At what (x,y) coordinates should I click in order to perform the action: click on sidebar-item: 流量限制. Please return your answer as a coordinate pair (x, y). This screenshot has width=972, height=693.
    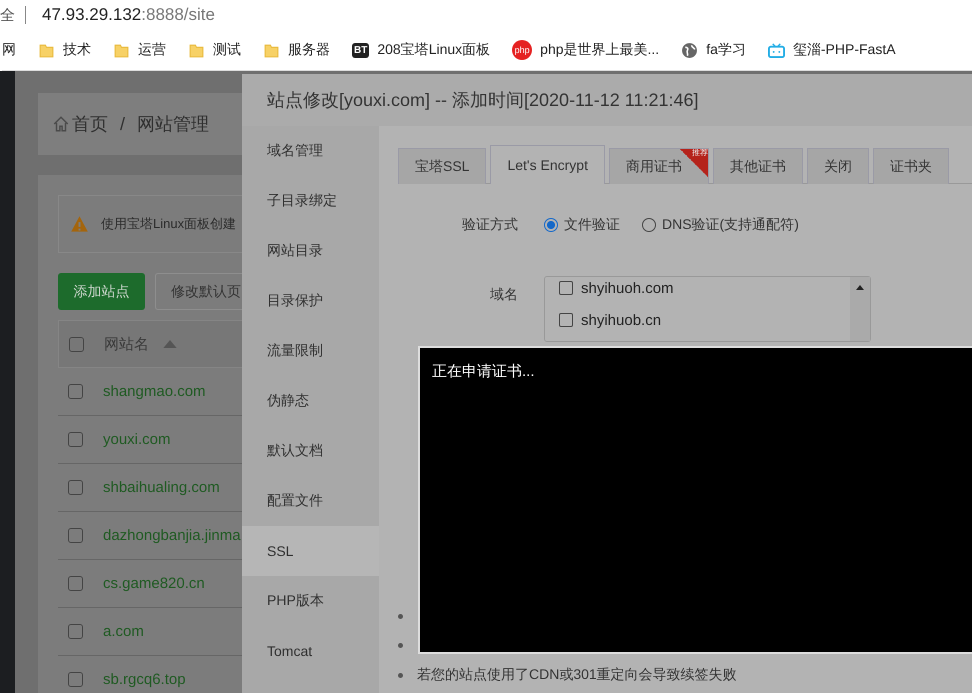
    Looking at the image, I should click on (310, 351).